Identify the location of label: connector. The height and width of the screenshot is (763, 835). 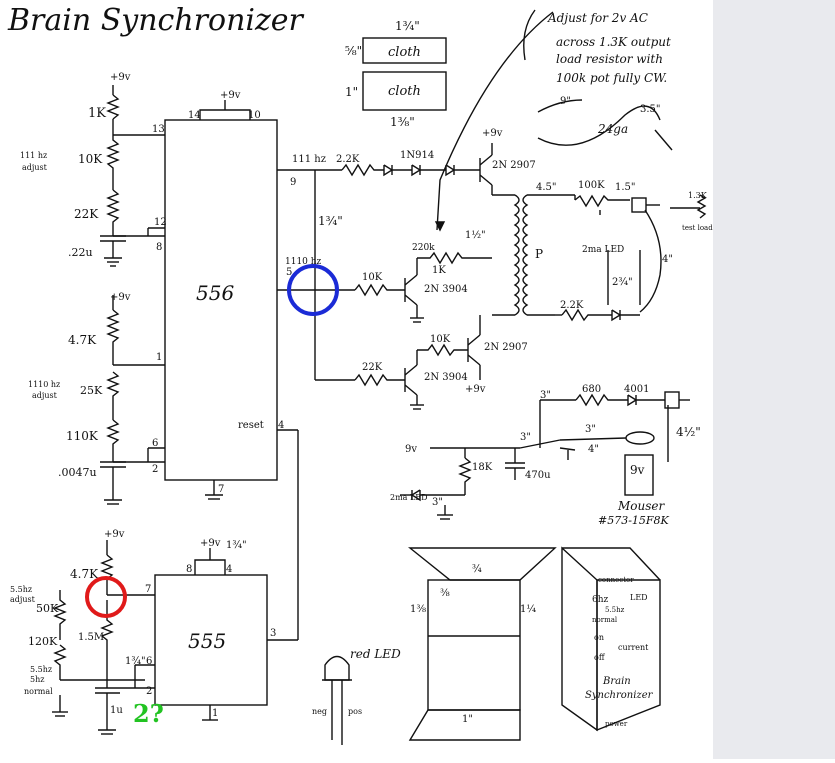
(616, 580).